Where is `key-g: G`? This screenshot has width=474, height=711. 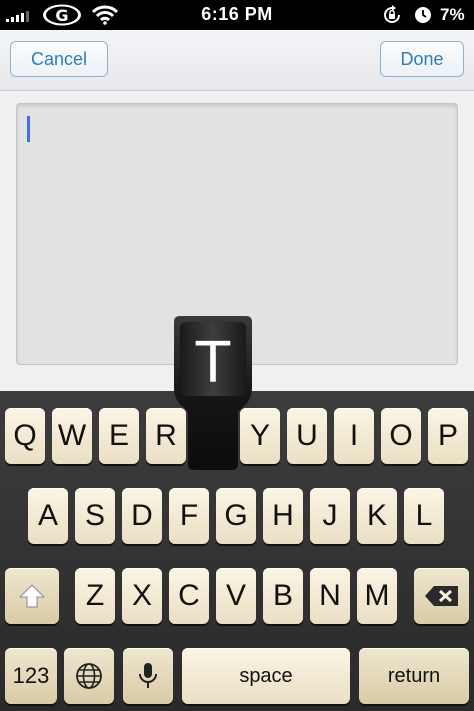 key-g: G is located at coordinates (236, 516).